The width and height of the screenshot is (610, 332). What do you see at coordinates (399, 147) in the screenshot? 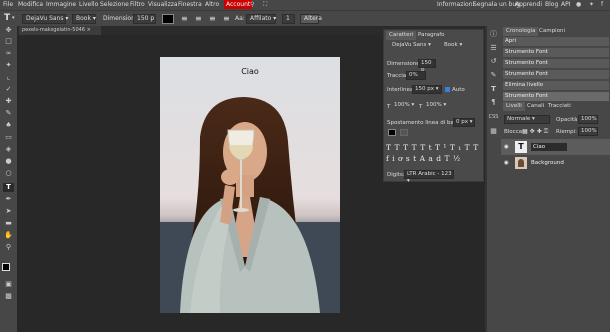
I see `faux-italic-icon: T` at bounding box center [399, 147].